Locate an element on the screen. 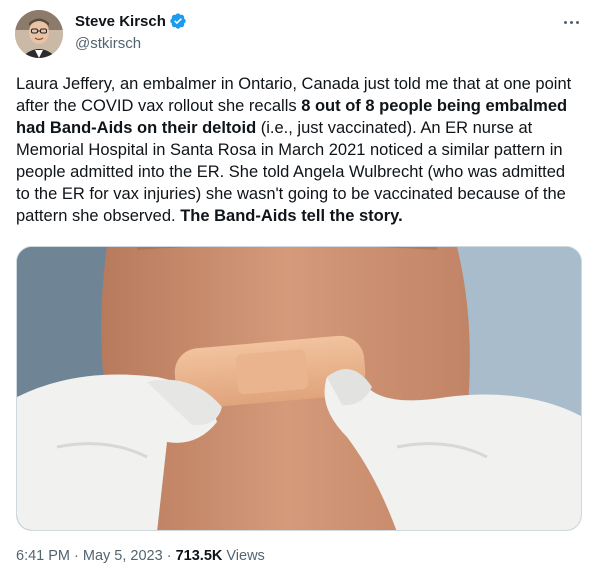 Image resolution: width=599 pixels, height=574 pixels. author-display-name: Steve Kirsch is located at coordinates (120, 21).